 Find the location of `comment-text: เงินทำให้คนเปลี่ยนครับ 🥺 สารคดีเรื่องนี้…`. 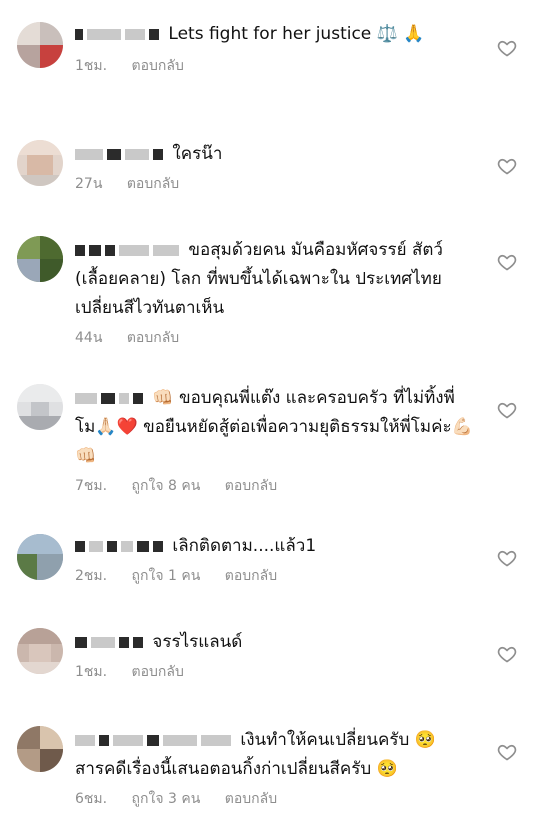

comment-text: เงินทำให้คนเปลี่ยนครับ 🥺 สารคดีเรื่องนี้… is located at coordinates (275, 755).